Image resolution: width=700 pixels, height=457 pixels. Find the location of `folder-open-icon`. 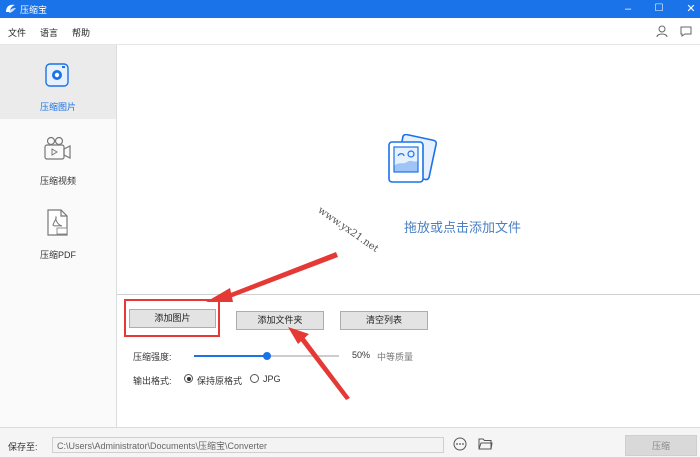

folder-open-icon is located at coordinates (485, 443).